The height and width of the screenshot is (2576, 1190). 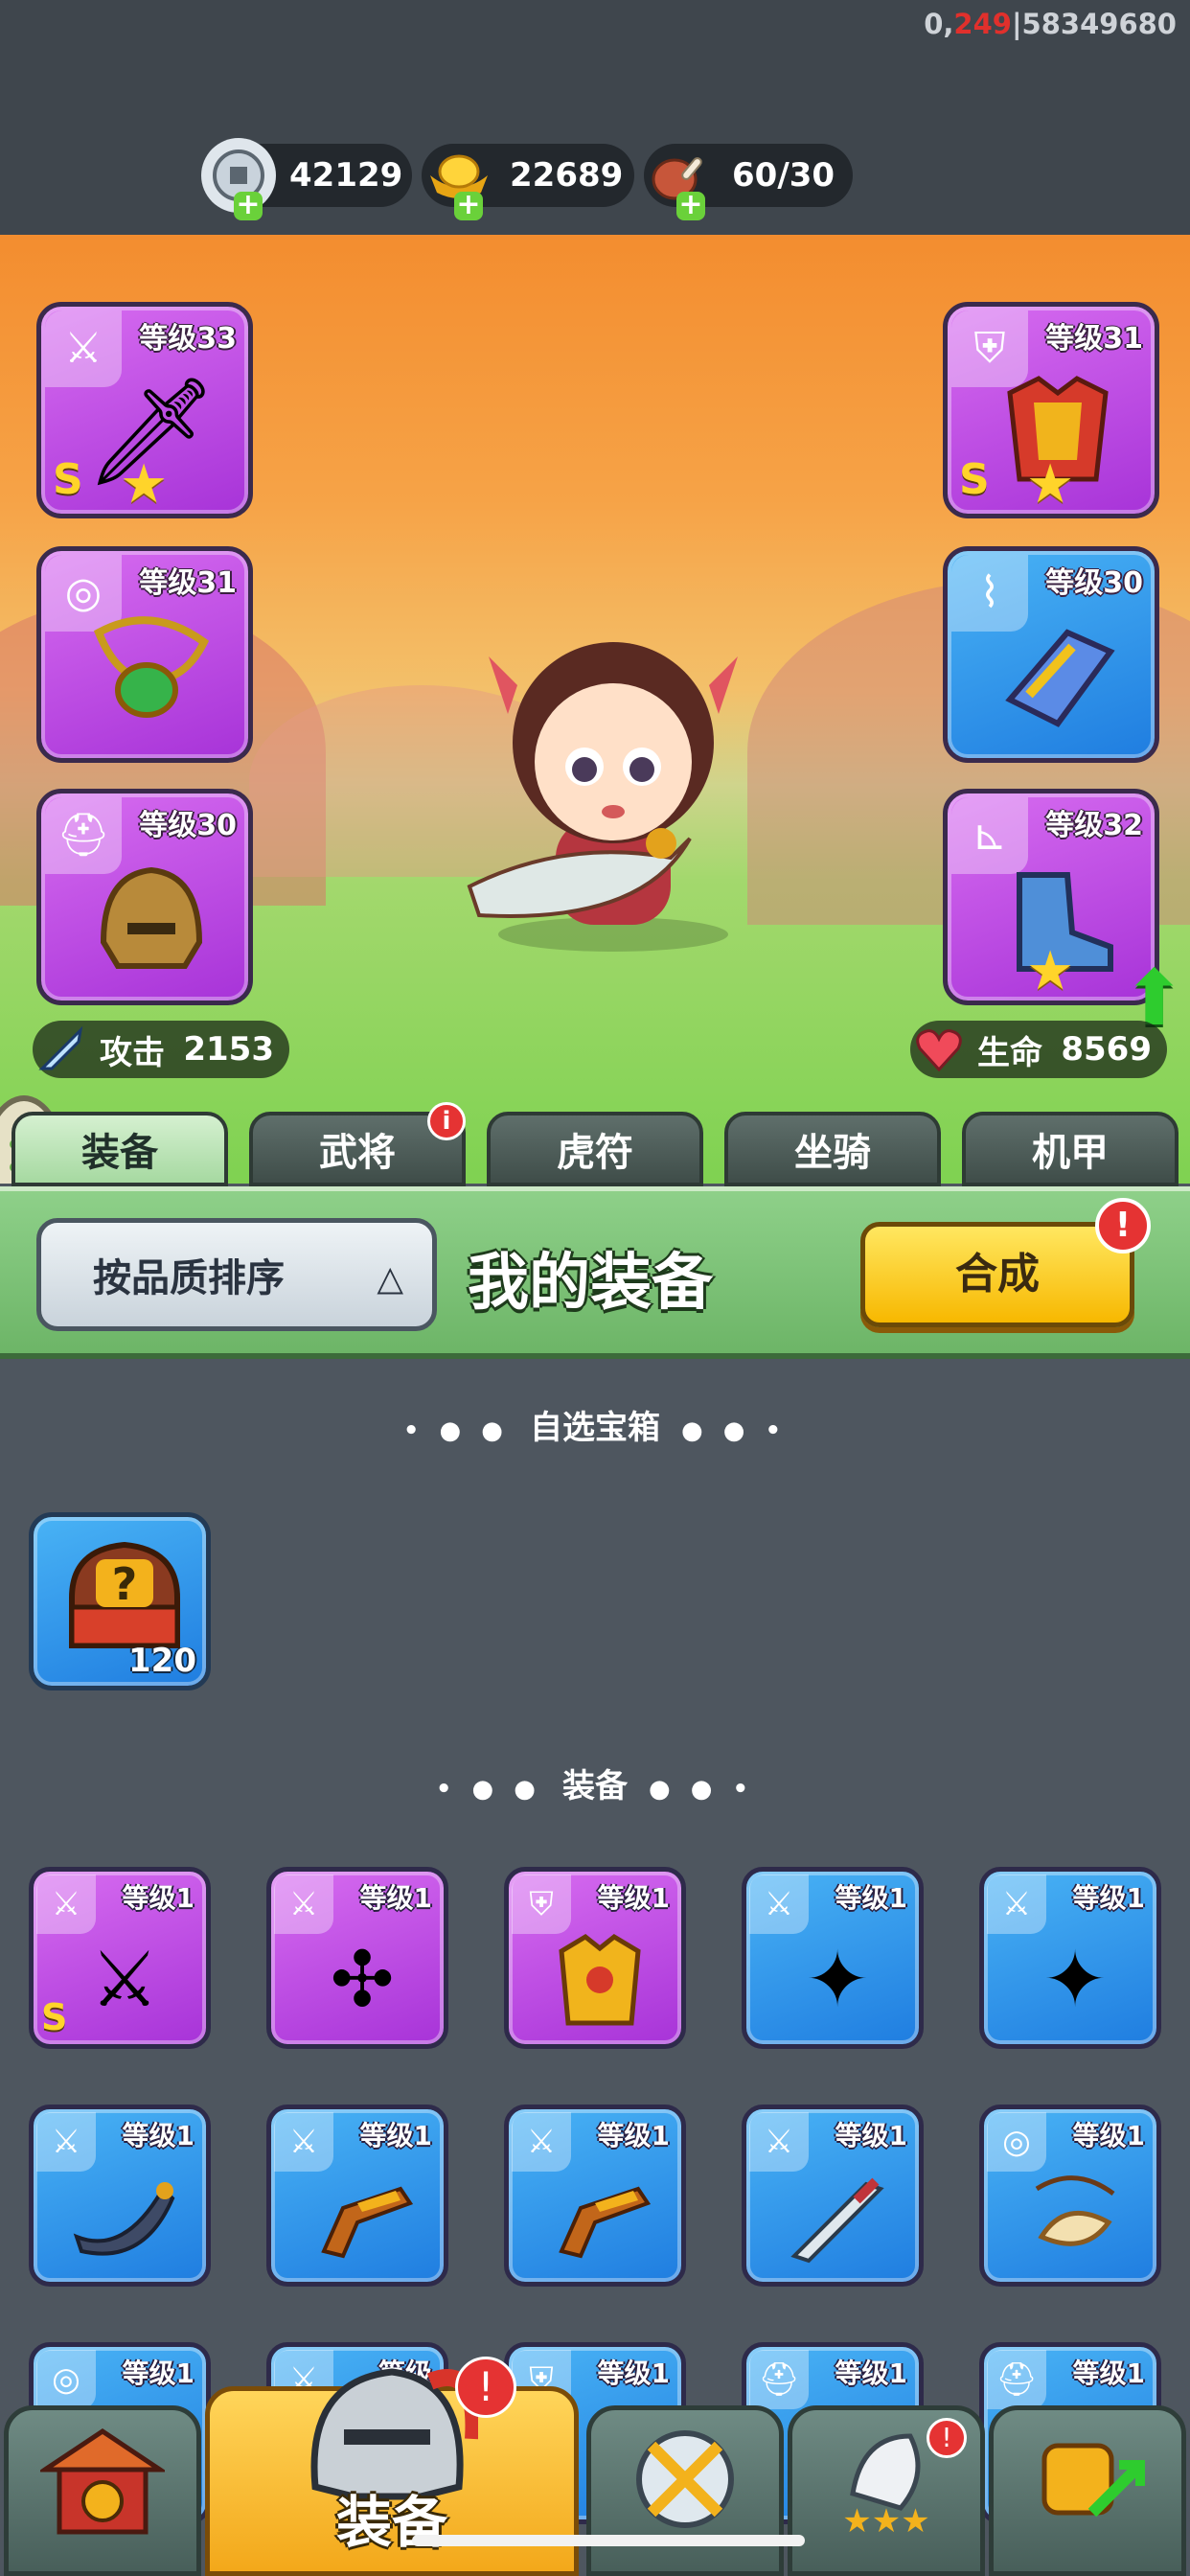 What do you see at coordinates (249, 205) in the screenshot?
I see `add-silver-button: +` at bounding box center [249, 205].